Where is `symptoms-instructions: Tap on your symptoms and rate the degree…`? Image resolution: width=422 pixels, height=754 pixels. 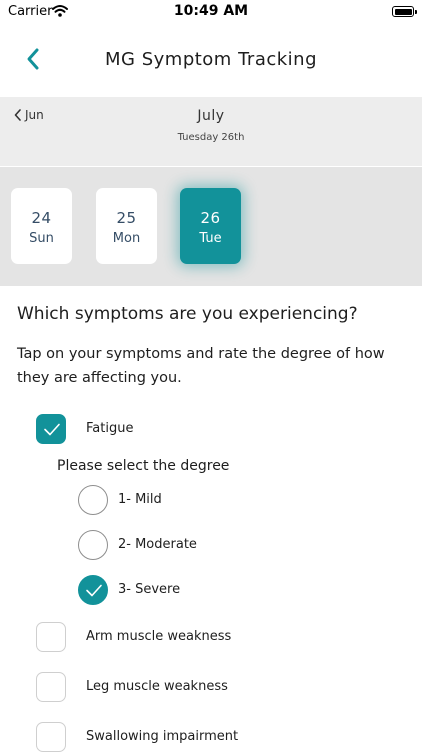 symptoms-instructions: Tap on your symptoms and rate the degree… is located at coordinates (201, 366).